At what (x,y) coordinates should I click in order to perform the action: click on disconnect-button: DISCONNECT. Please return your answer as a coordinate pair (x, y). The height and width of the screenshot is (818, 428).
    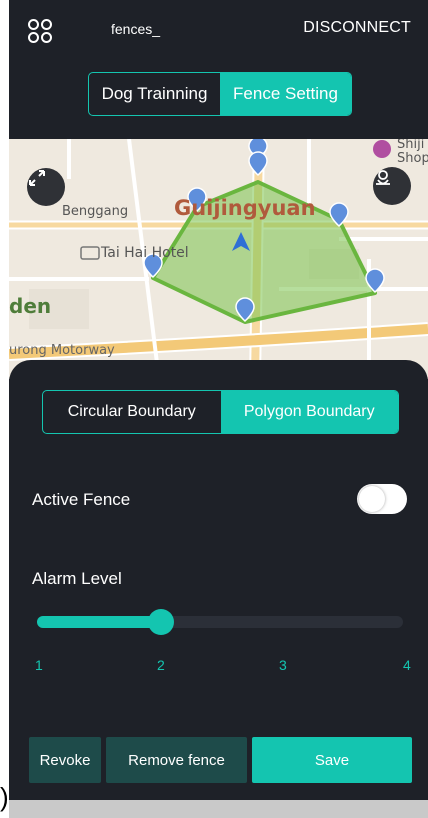
    Looking at the image, I should click on (357, 28).